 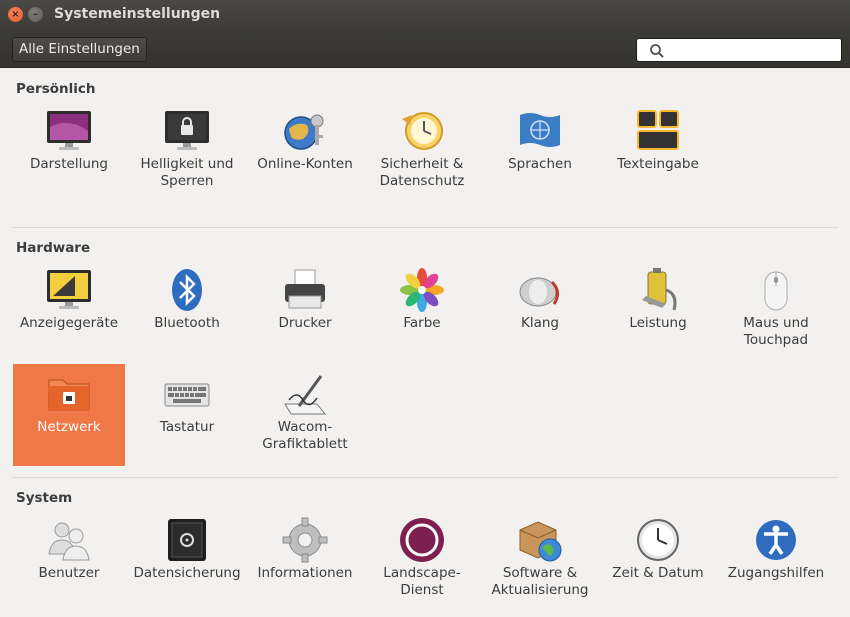 What do you see at coordinates (425, 15) in the screenshot?
I see `title-bar: × – Systemeinstellungen` at bounding box center [425, 15].